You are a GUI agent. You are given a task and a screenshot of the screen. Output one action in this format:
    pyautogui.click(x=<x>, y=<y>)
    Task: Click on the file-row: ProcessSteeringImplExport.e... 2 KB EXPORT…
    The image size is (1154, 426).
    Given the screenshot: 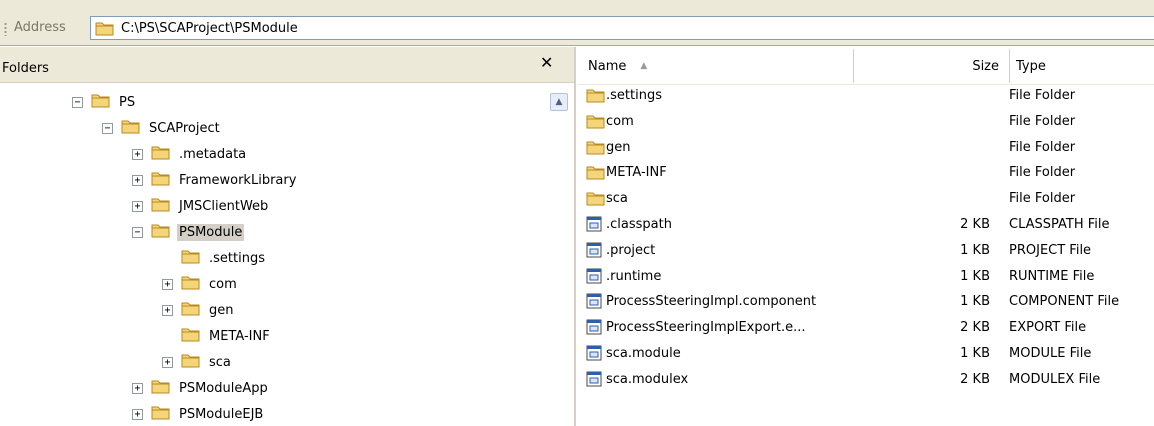 What is the action you would take?
    pyautogui.click(x=866, y=328)
    